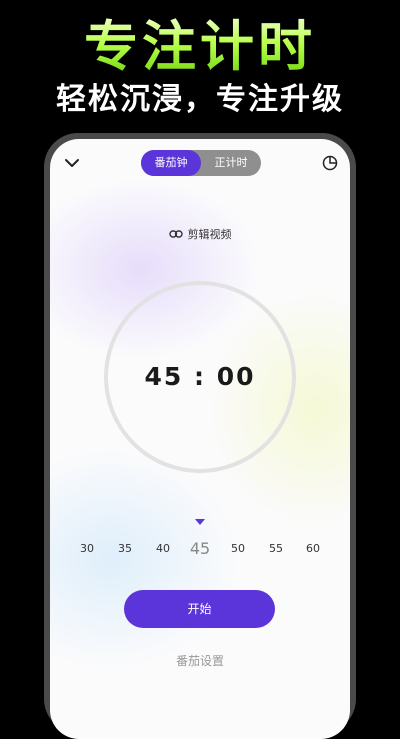 This screenshot has width=400, height=739. I want to click on link-icon, so click(175, 234).